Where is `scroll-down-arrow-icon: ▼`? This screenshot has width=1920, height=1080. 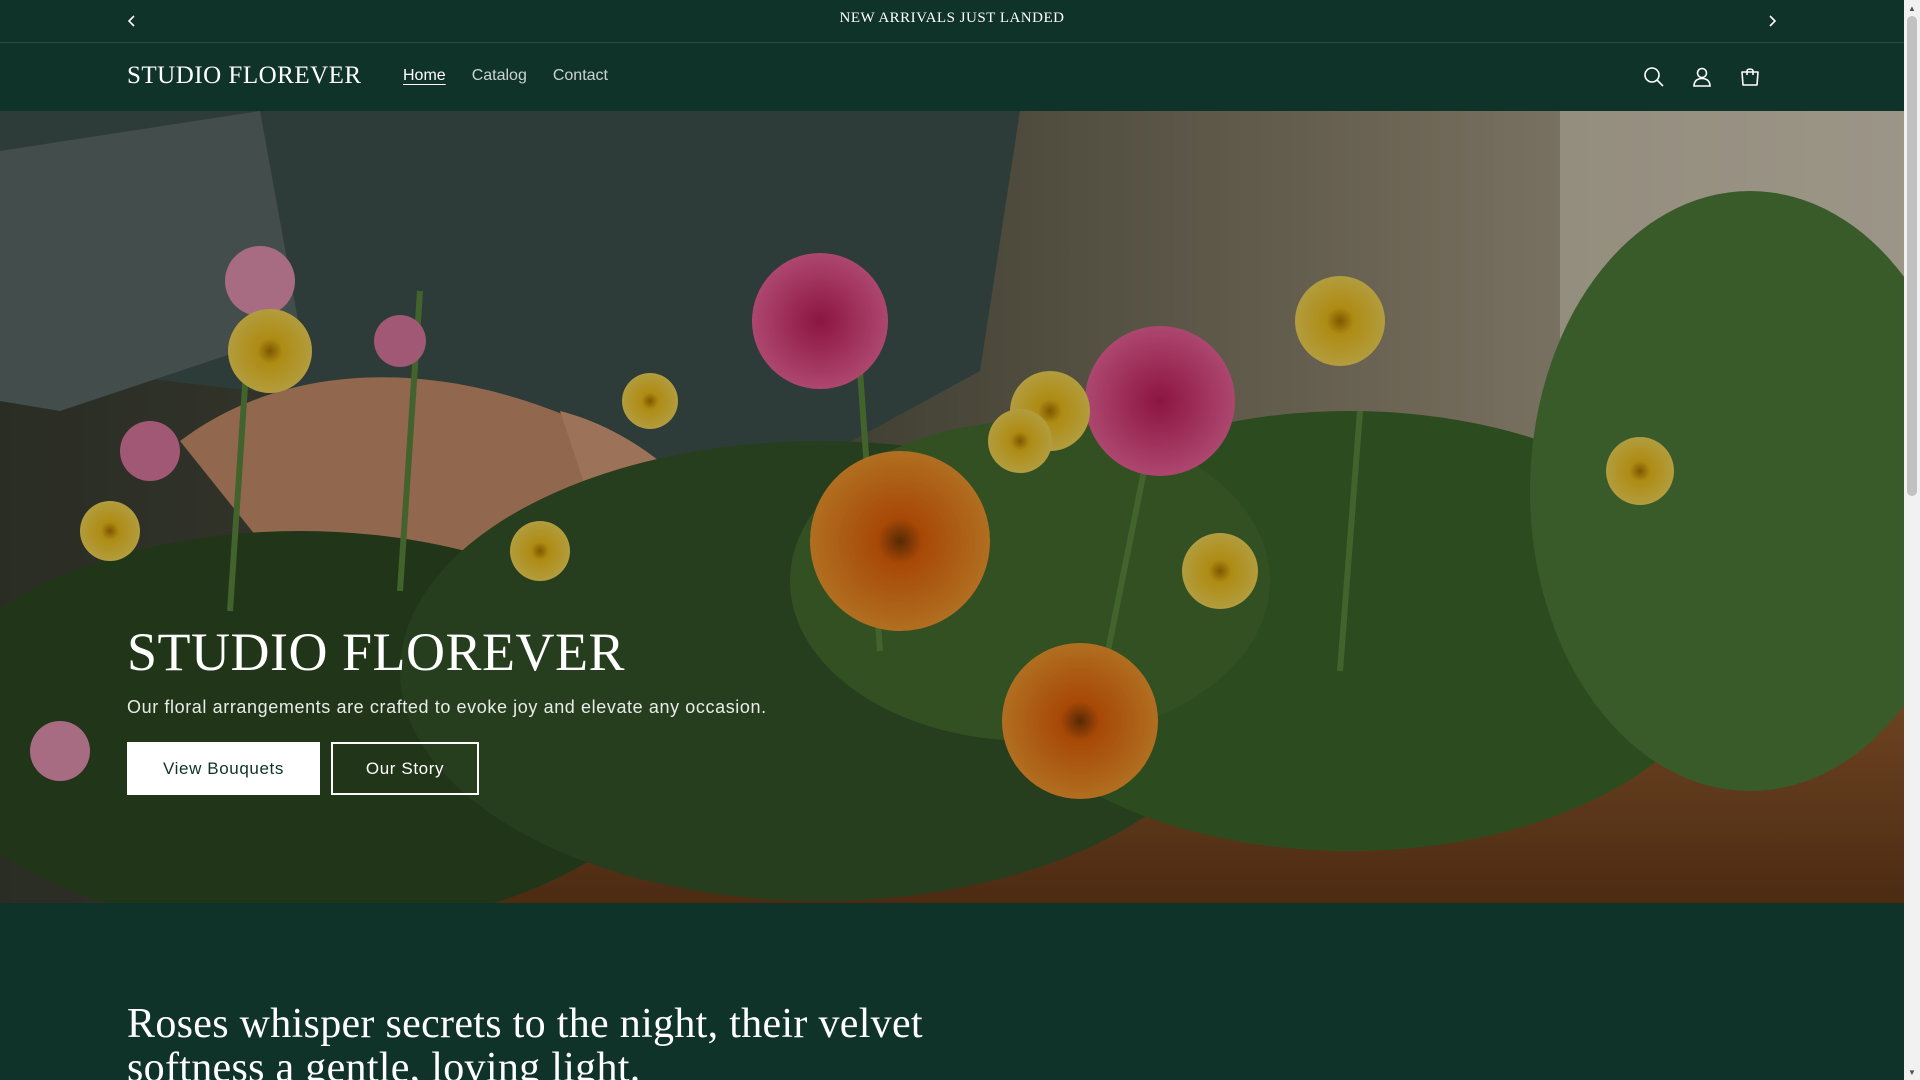 scroll-down-arrow-icon: ▼ is located at coordinates (1912, 1072).